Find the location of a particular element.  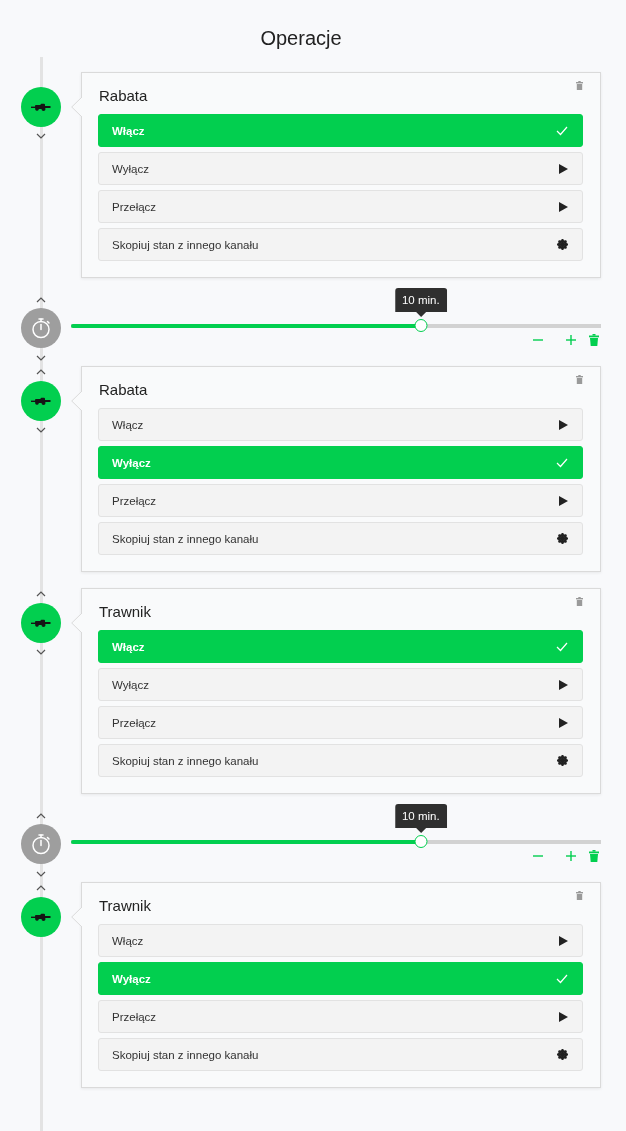

page-title: Operacje is located at coordinates (301, 38).